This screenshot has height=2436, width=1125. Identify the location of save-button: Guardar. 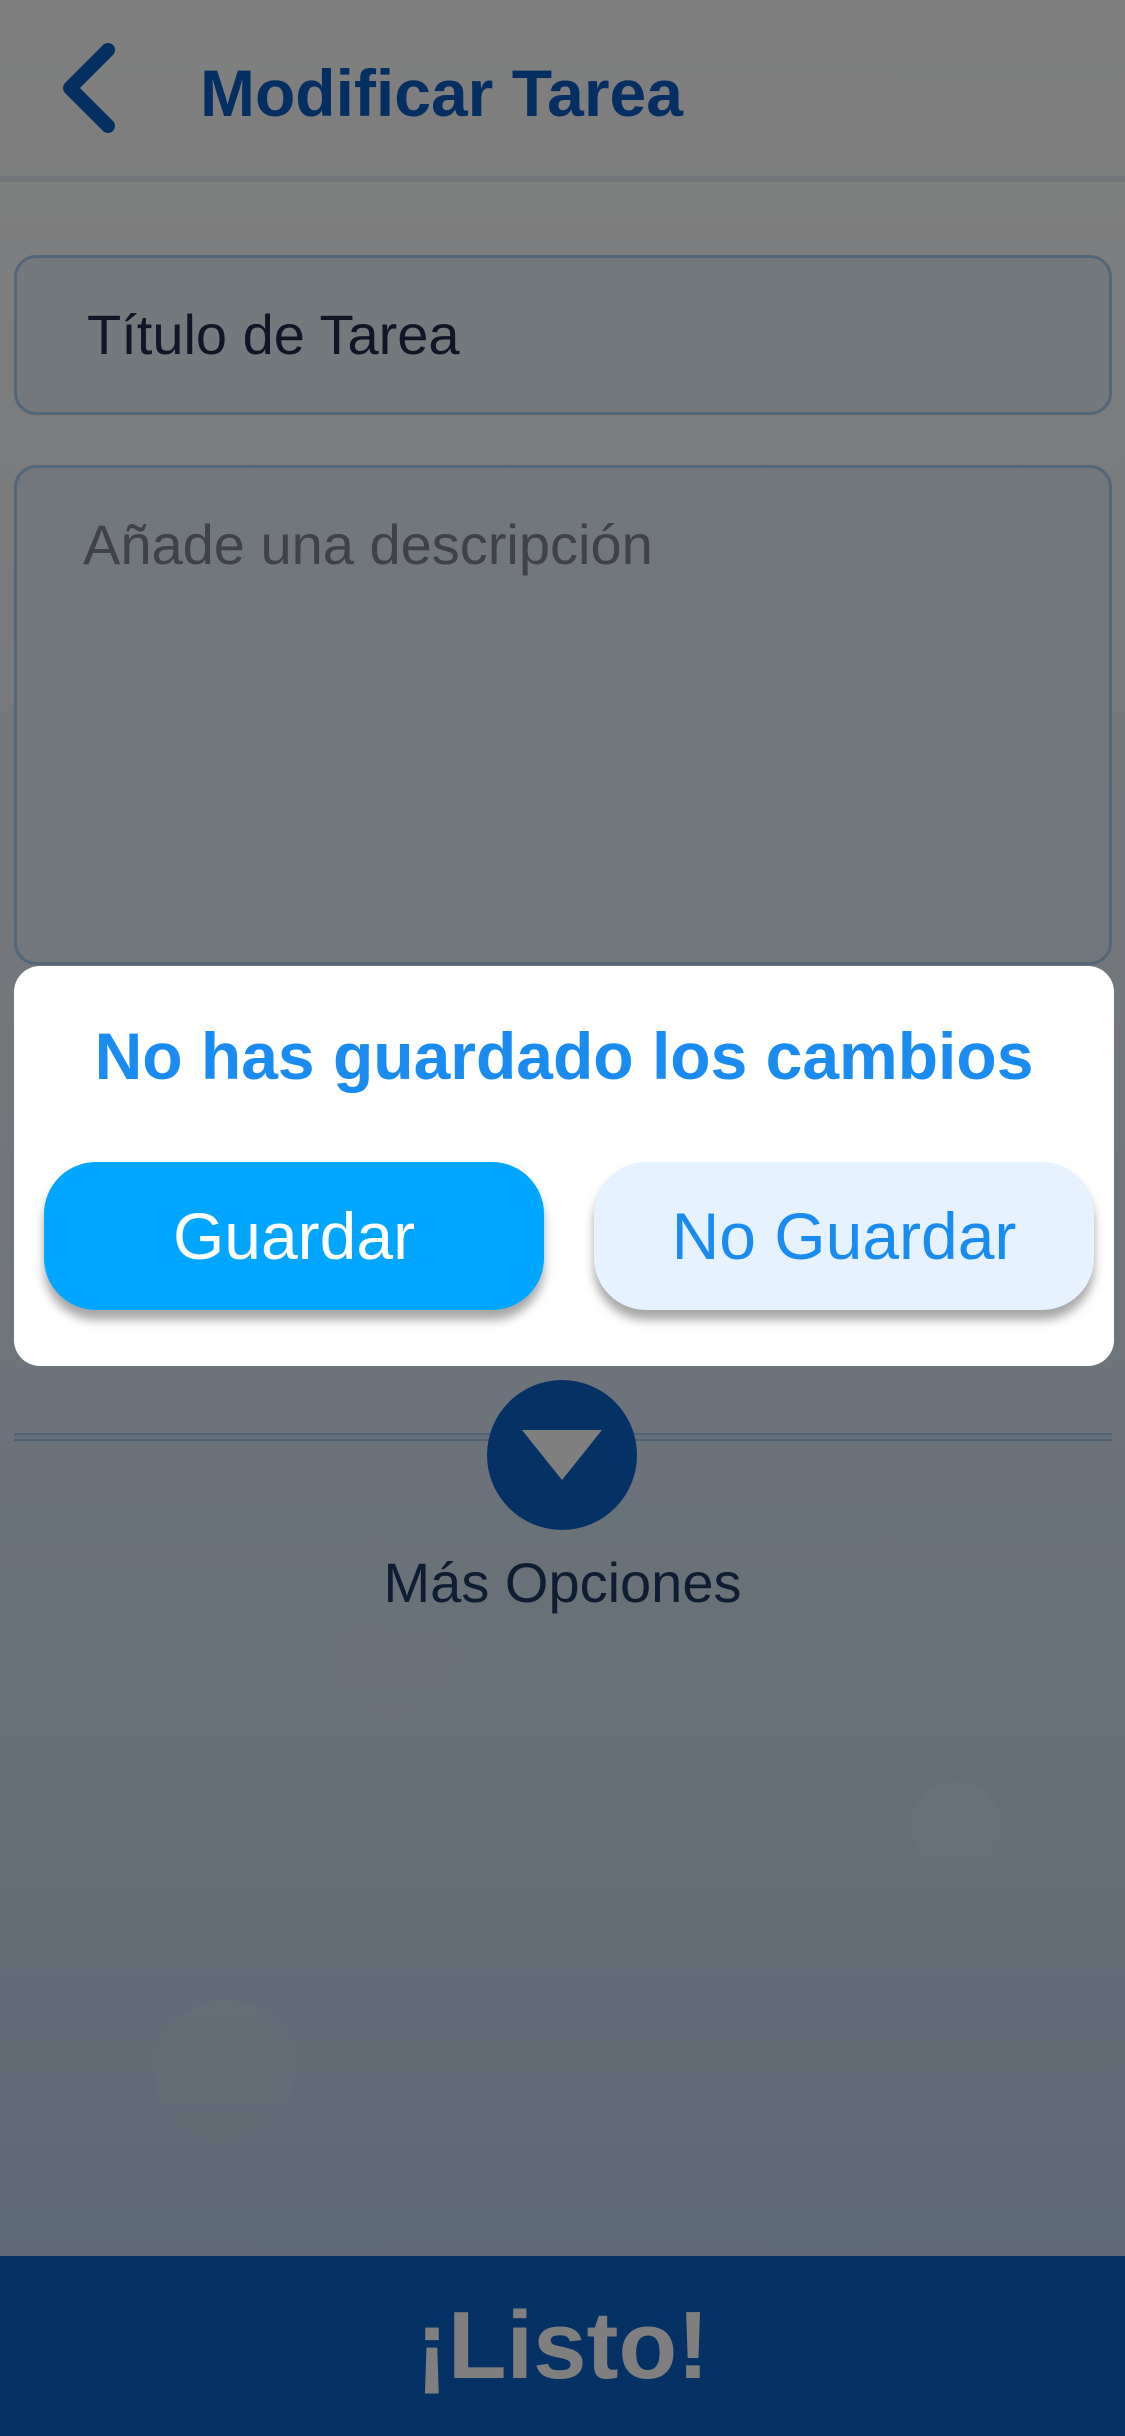
(294, 1236).